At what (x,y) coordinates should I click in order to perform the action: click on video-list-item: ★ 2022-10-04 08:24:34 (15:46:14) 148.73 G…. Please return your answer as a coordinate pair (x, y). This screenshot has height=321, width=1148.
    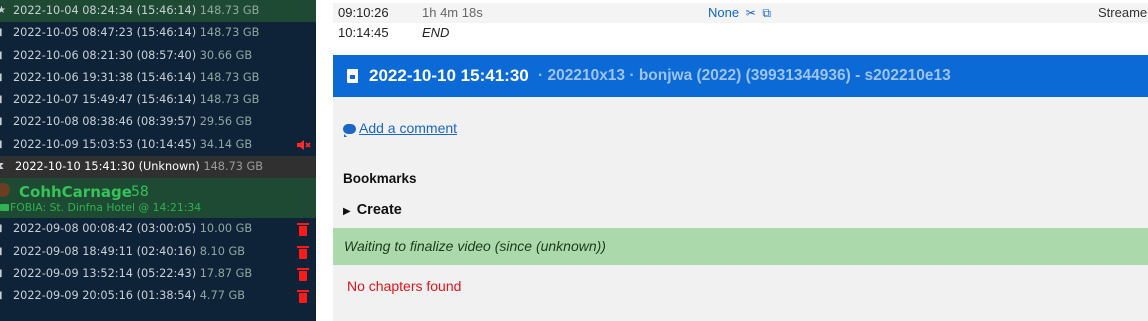
    Looking at the image, I should click on (158, 11).